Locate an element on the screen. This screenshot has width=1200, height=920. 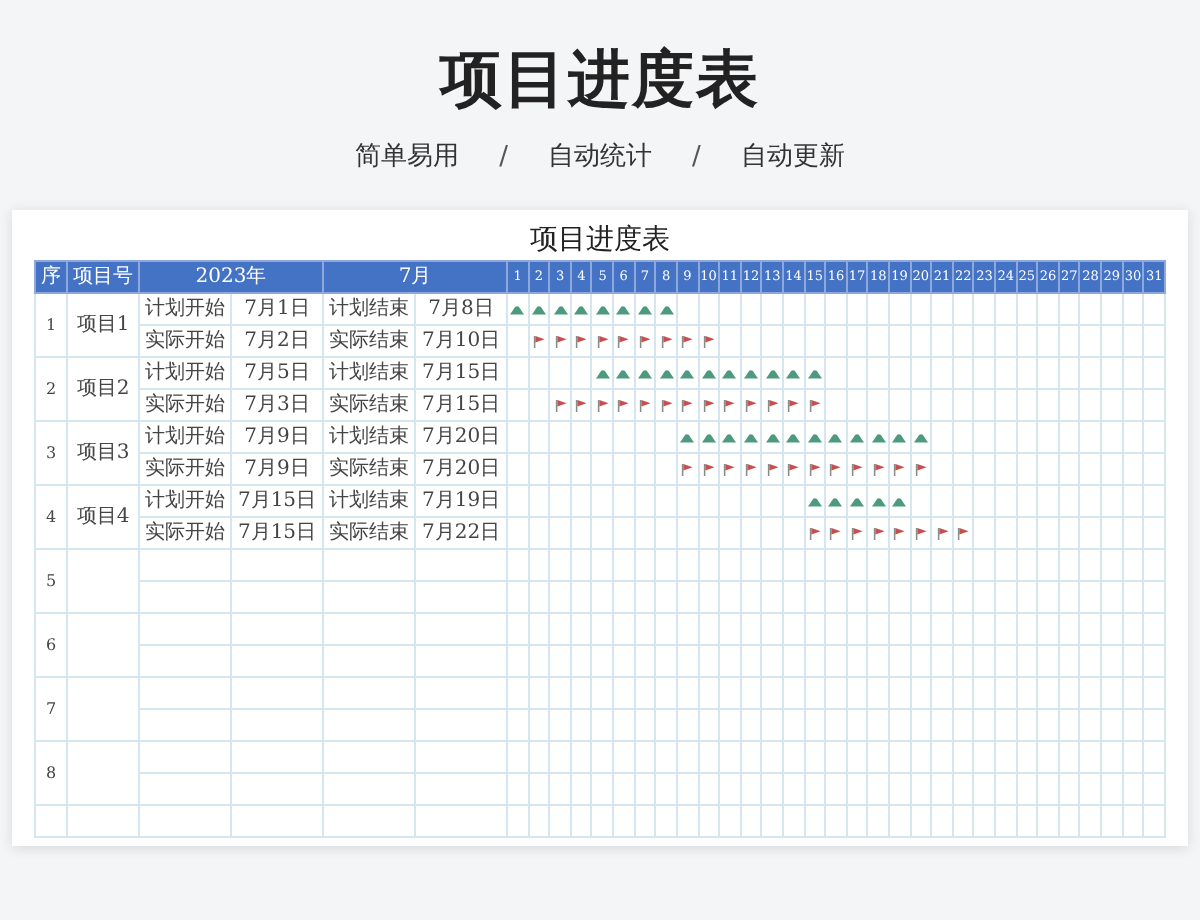
start-date-cell: 7月5日 is located at coordinates (277, 373).